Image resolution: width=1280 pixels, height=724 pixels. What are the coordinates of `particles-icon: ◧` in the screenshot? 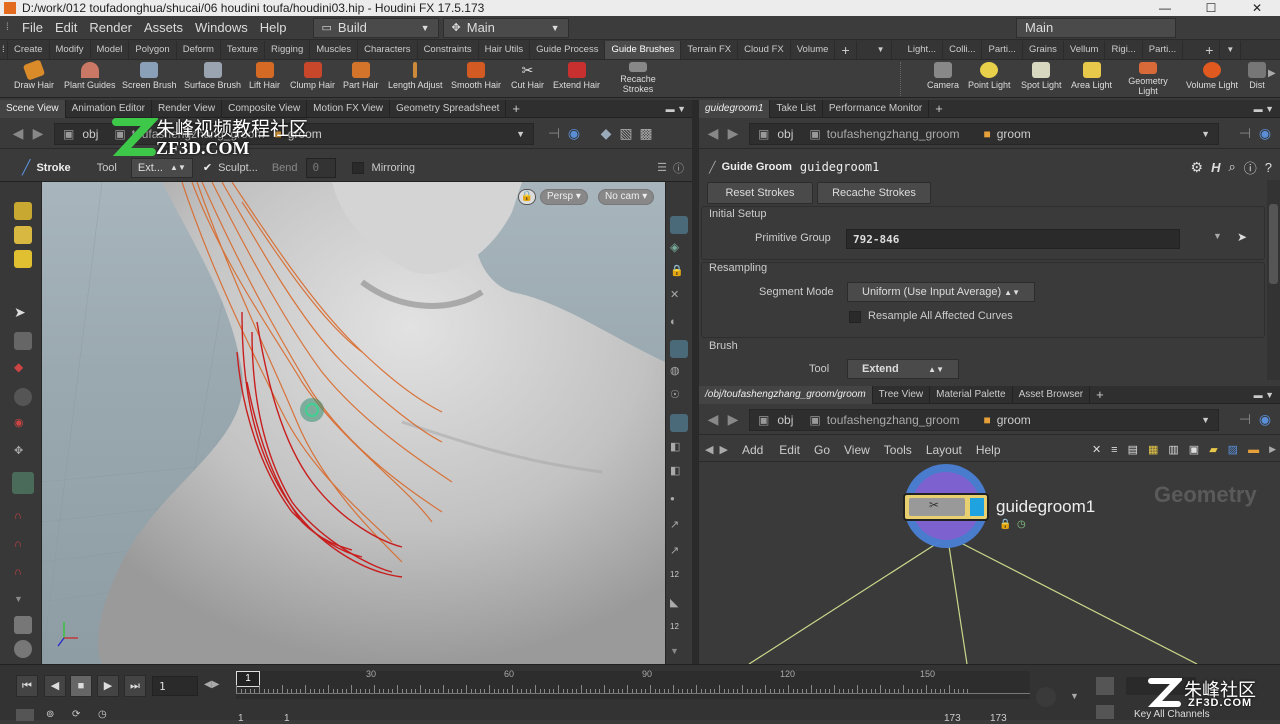 It's located at (679, 473).